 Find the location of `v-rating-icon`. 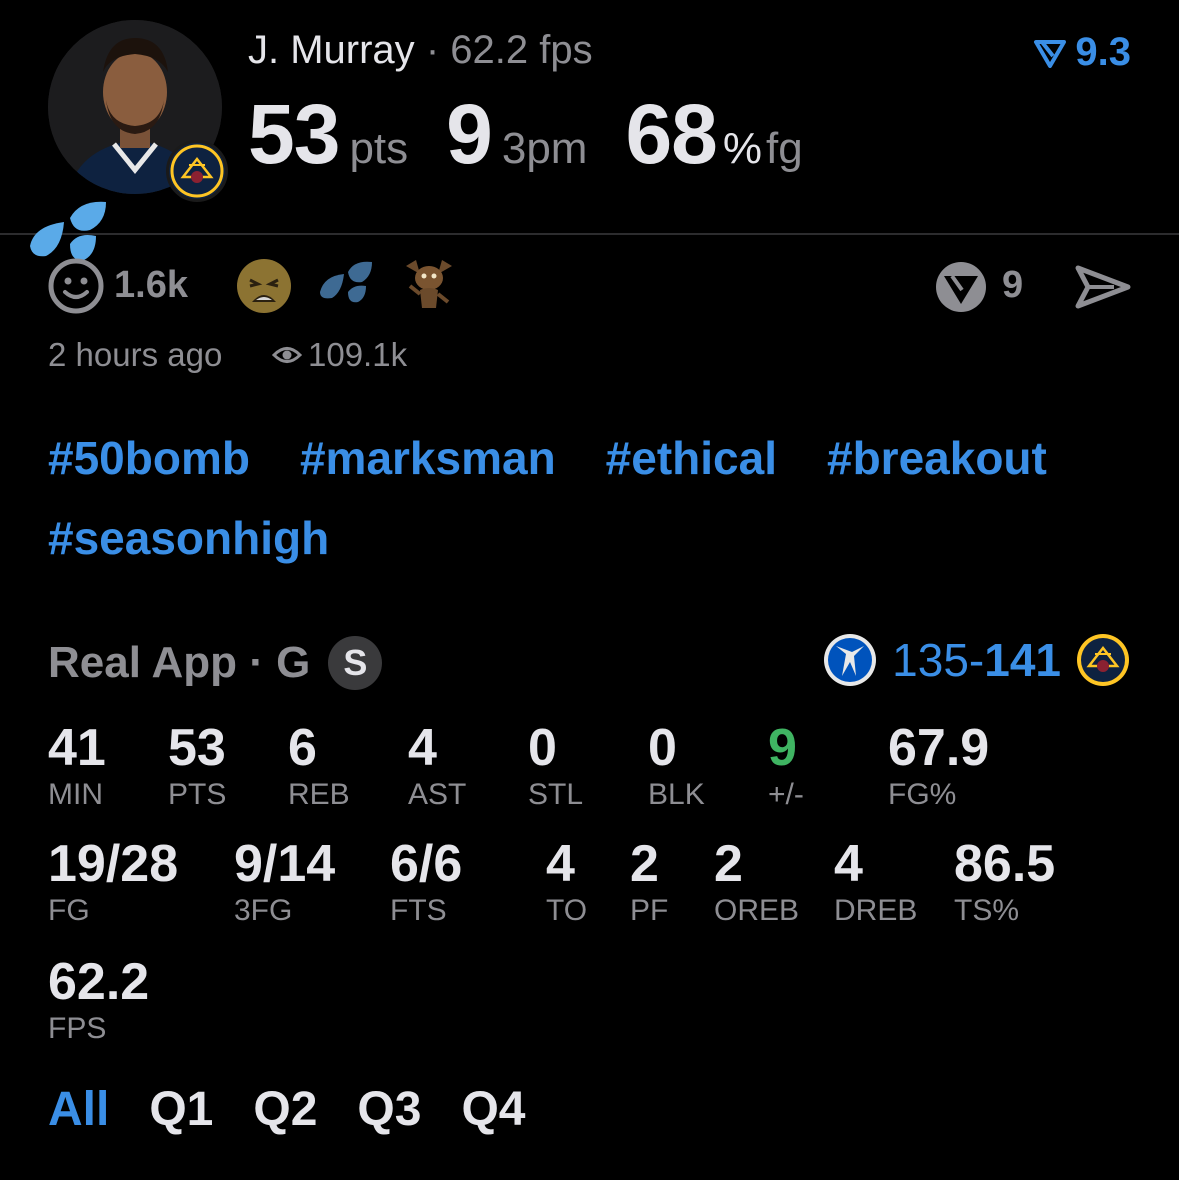

v-rating-icon is located at coordinates (1050, 53).